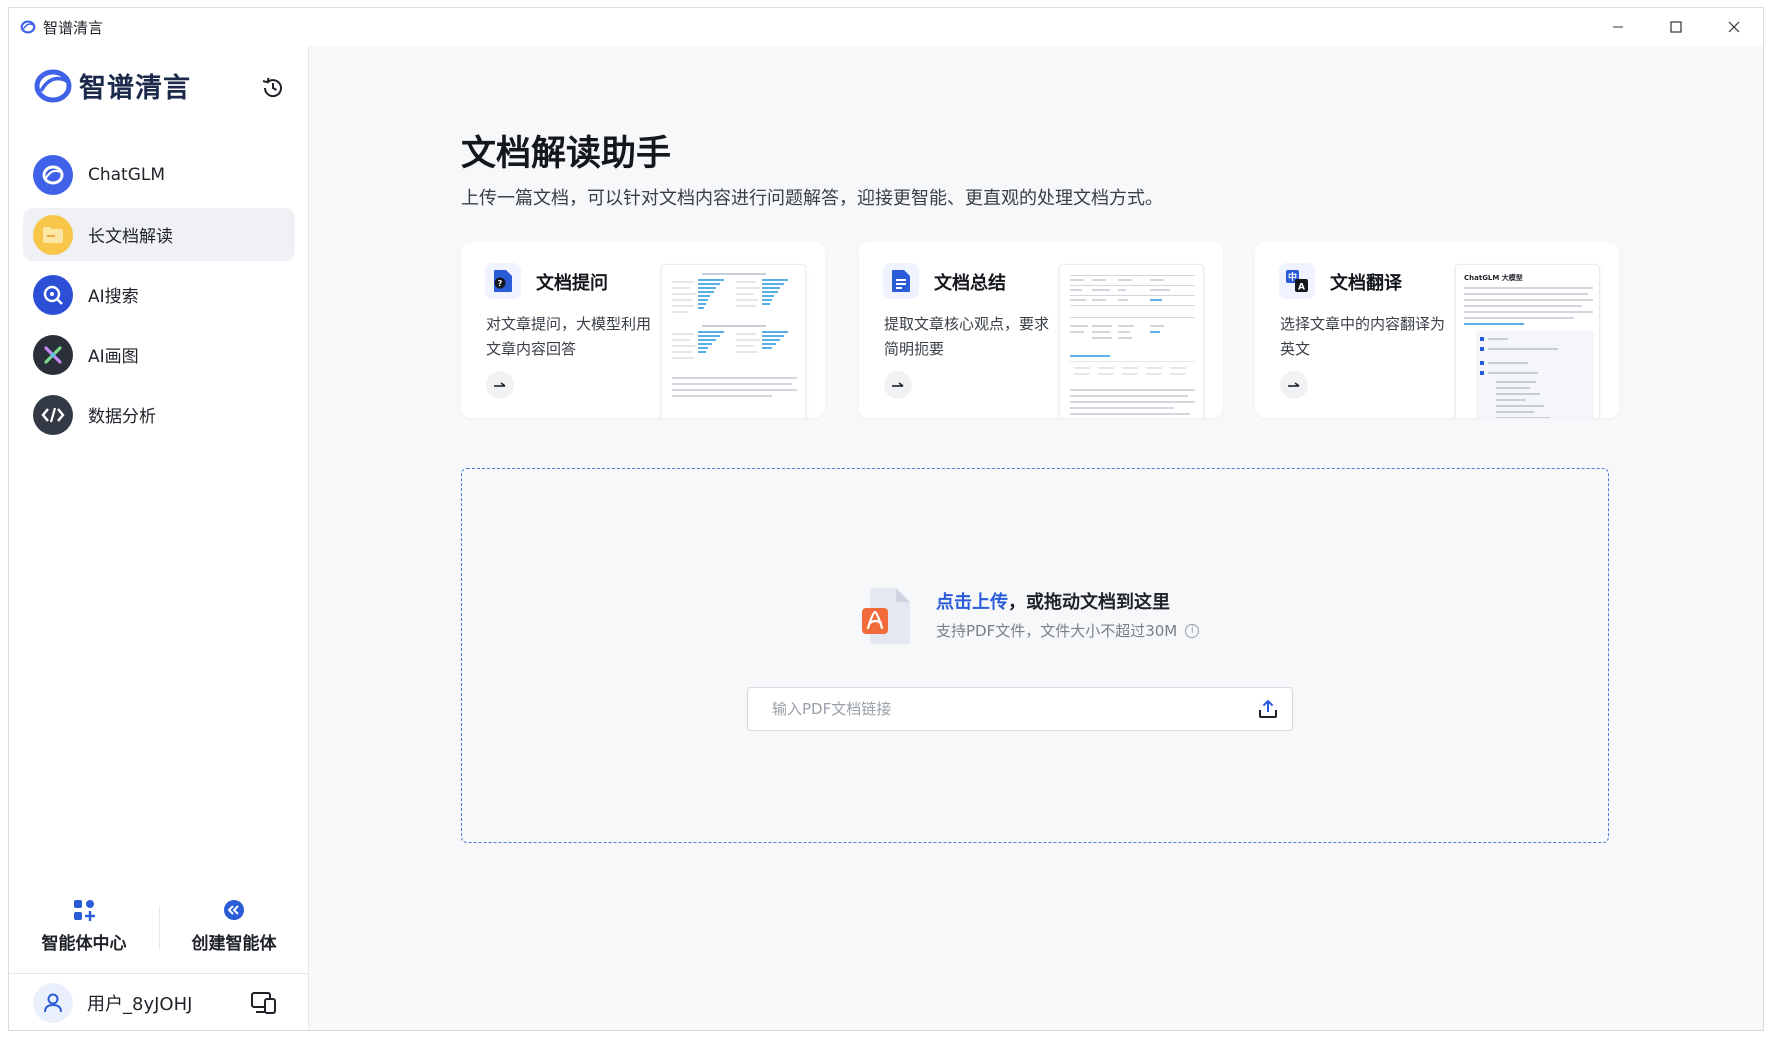 This screenshot has width=1773, height=1039. What do you see at coordinates (970, 283) in the screenshot?
I see `card-title: 文档总结` at bounding box center [970, 283].